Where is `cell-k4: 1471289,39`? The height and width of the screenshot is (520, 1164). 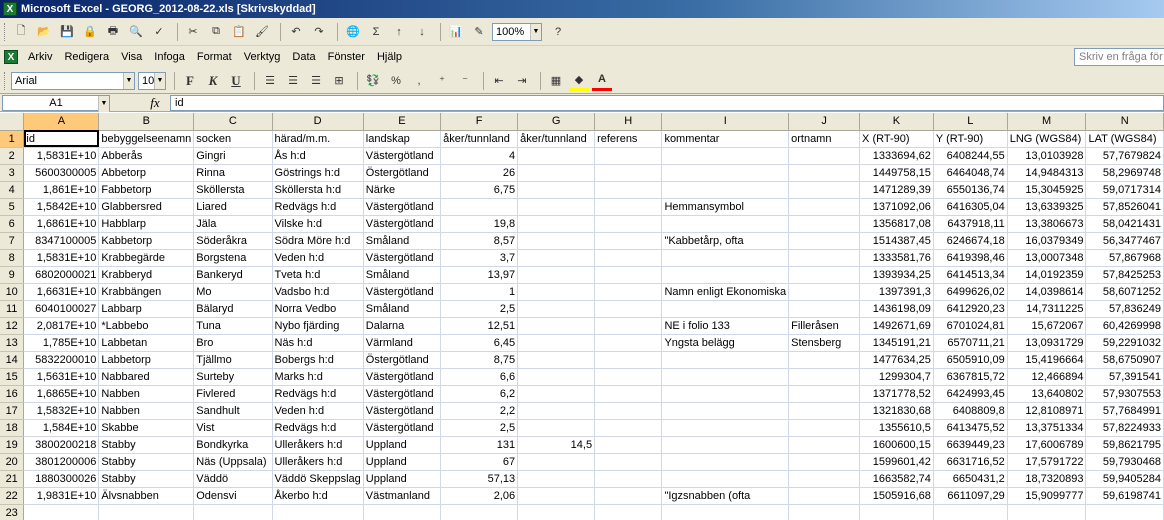 cell-k4: 1471289,39 is located at coordinates (896, 190).